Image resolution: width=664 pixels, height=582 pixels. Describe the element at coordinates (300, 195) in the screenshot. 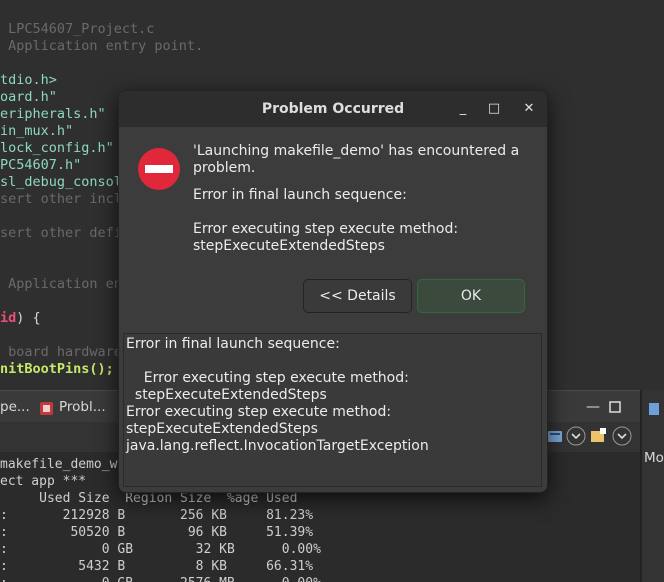

I see `reason-text: Error in final launch sequence:` at that location.